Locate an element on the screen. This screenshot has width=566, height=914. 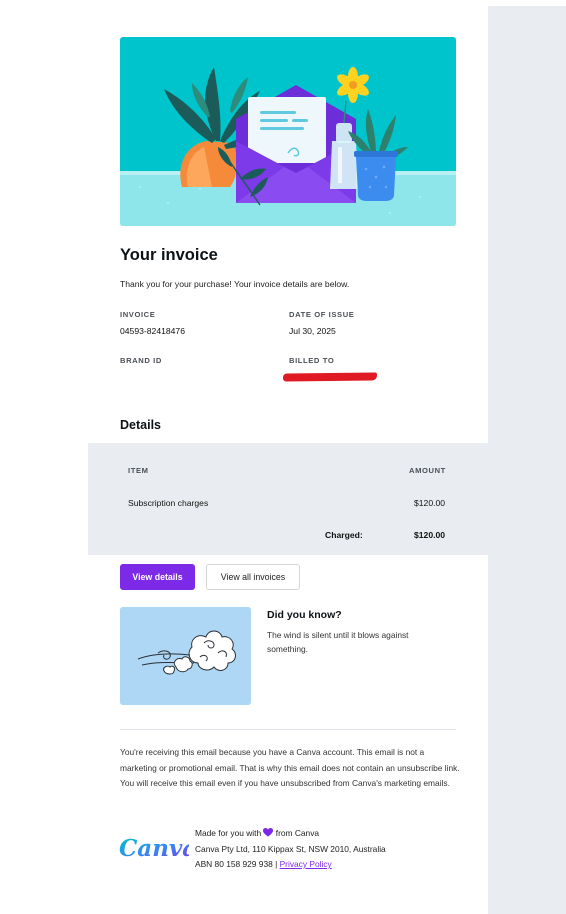
made-for-you-line: Made for you with from Canva is located at coordinates (290, 834).